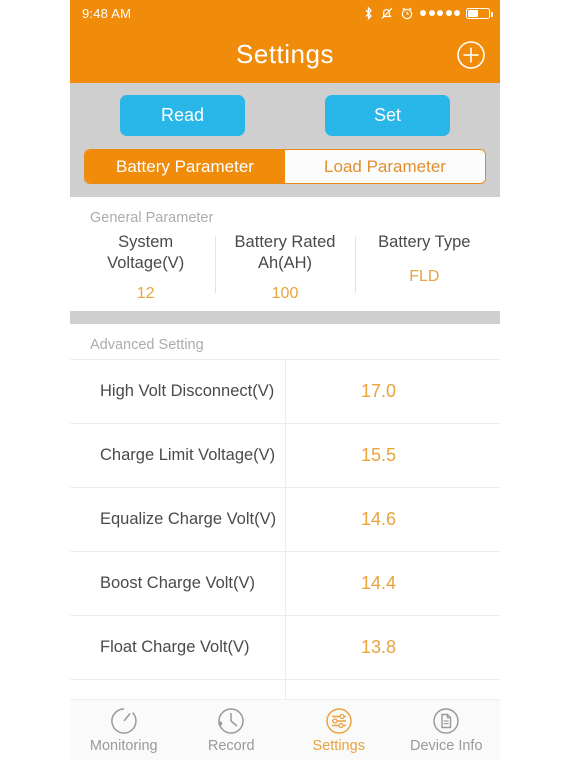 The height and width of the screenshot is (760, 570). I want to click on status-icons, so click(428, 13).